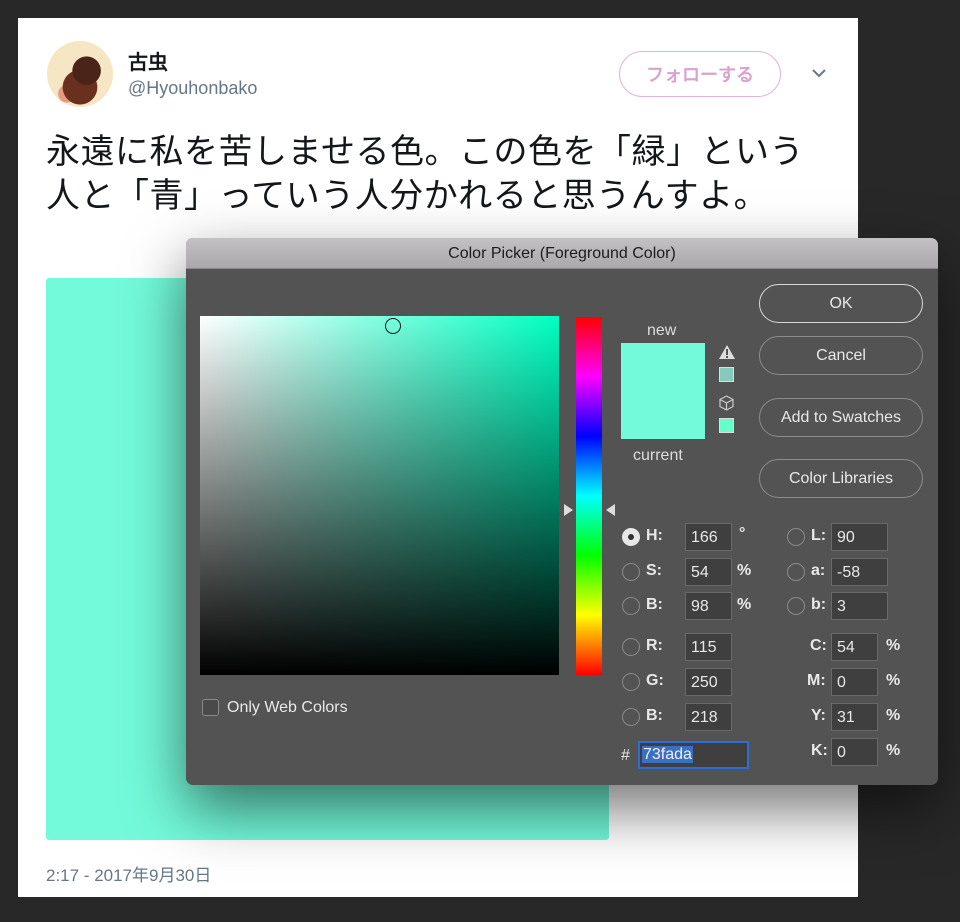  What do you see at coordinates (128, 873) in the screenshot?
I see `tweet-timestamp: 2:17 - 2017年9月30日` at bounding box center [128, 873].